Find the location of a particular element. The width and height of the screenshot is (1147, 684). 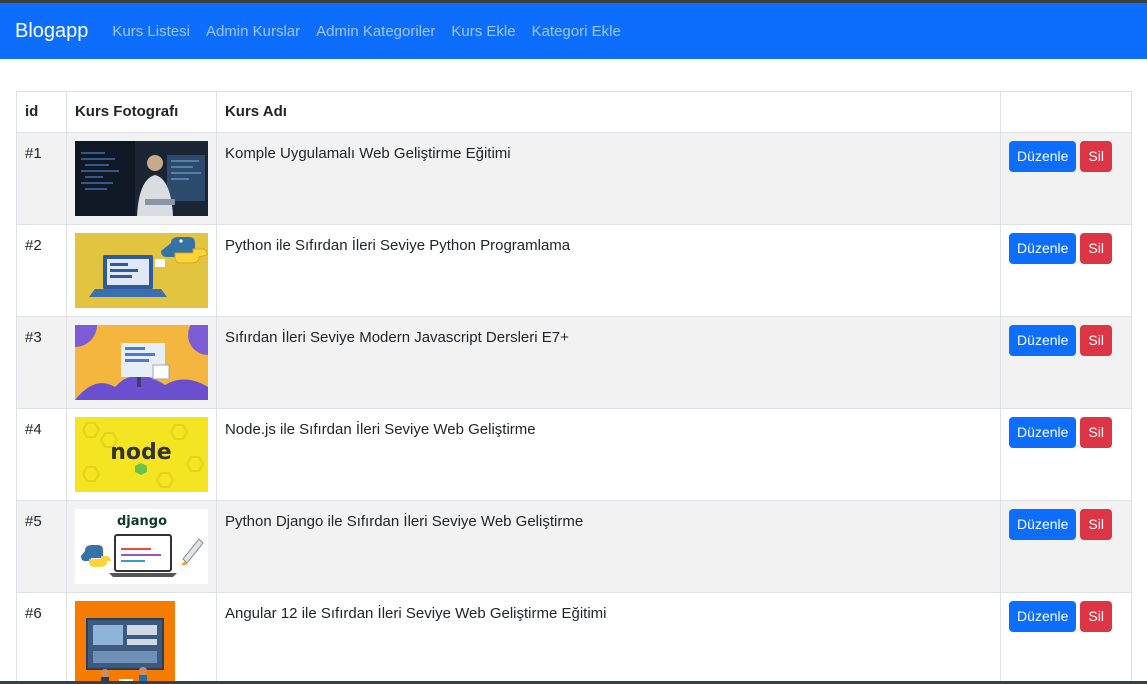

course-image-javascript is located at coordinates (141, 362).